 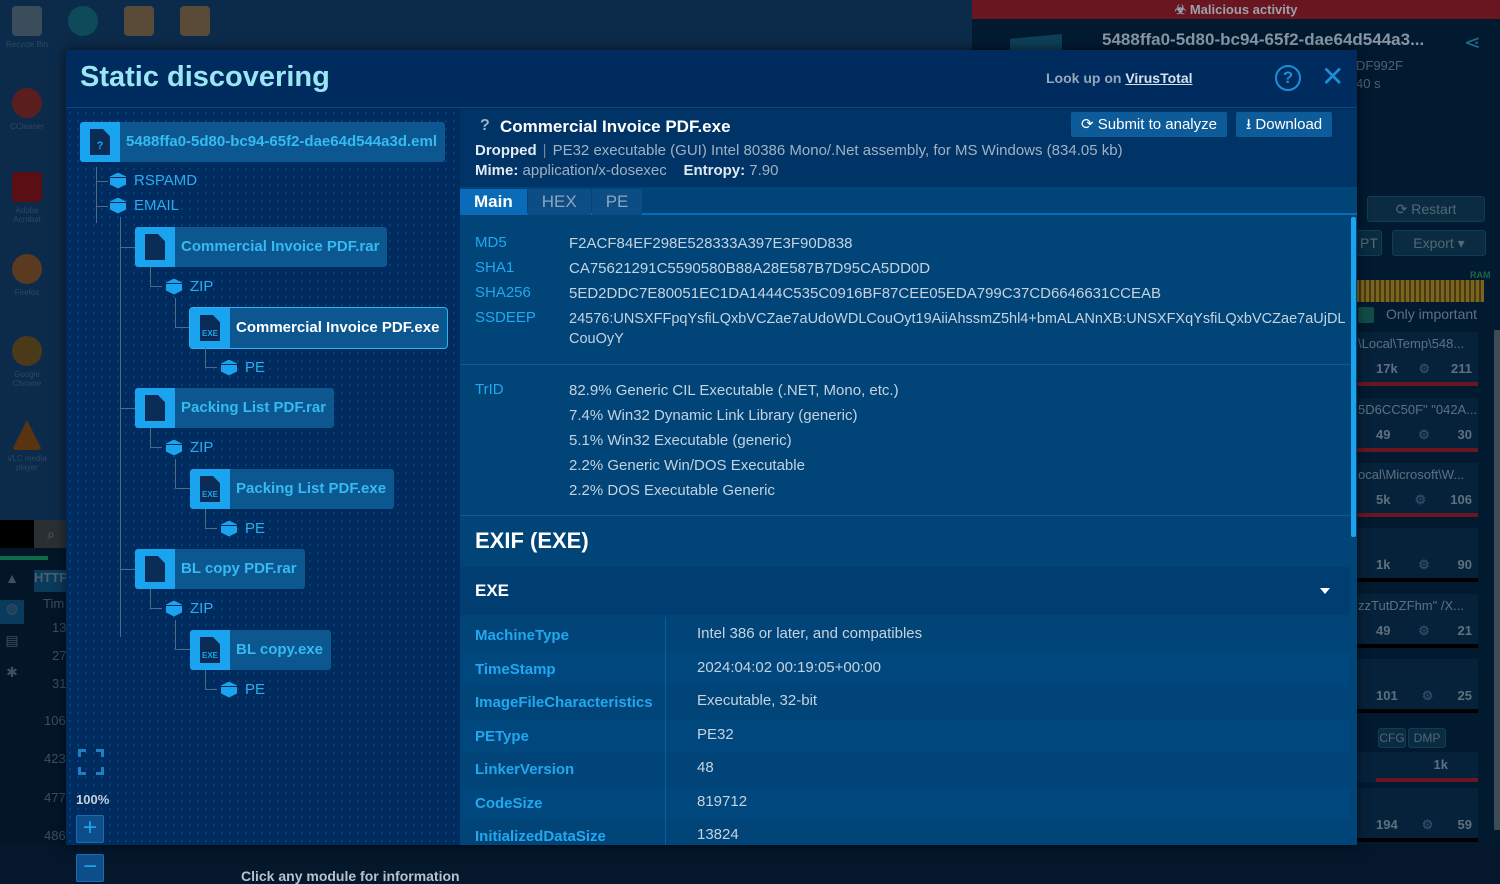 What do you see at coordinates (1426, 209) in the screenshot?
I see `restart-button: ⟳ Restart` at bounding box center [1426, 209].